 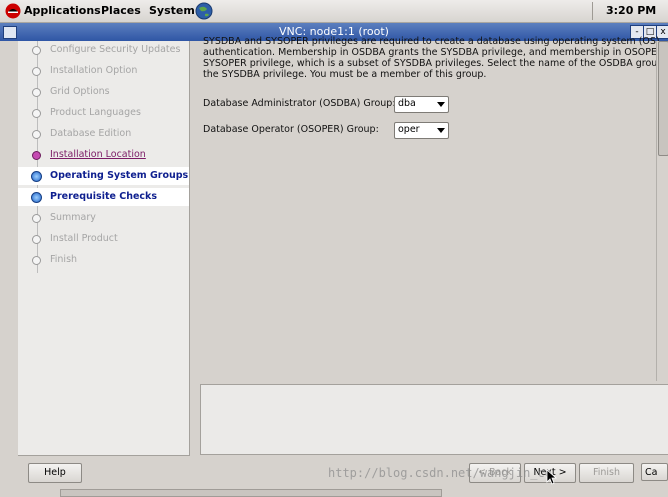 What do you see at coordinates (407, 103) in the screenshot?
I see `osdba-group-value: dba` at bounding box center [407, 103].